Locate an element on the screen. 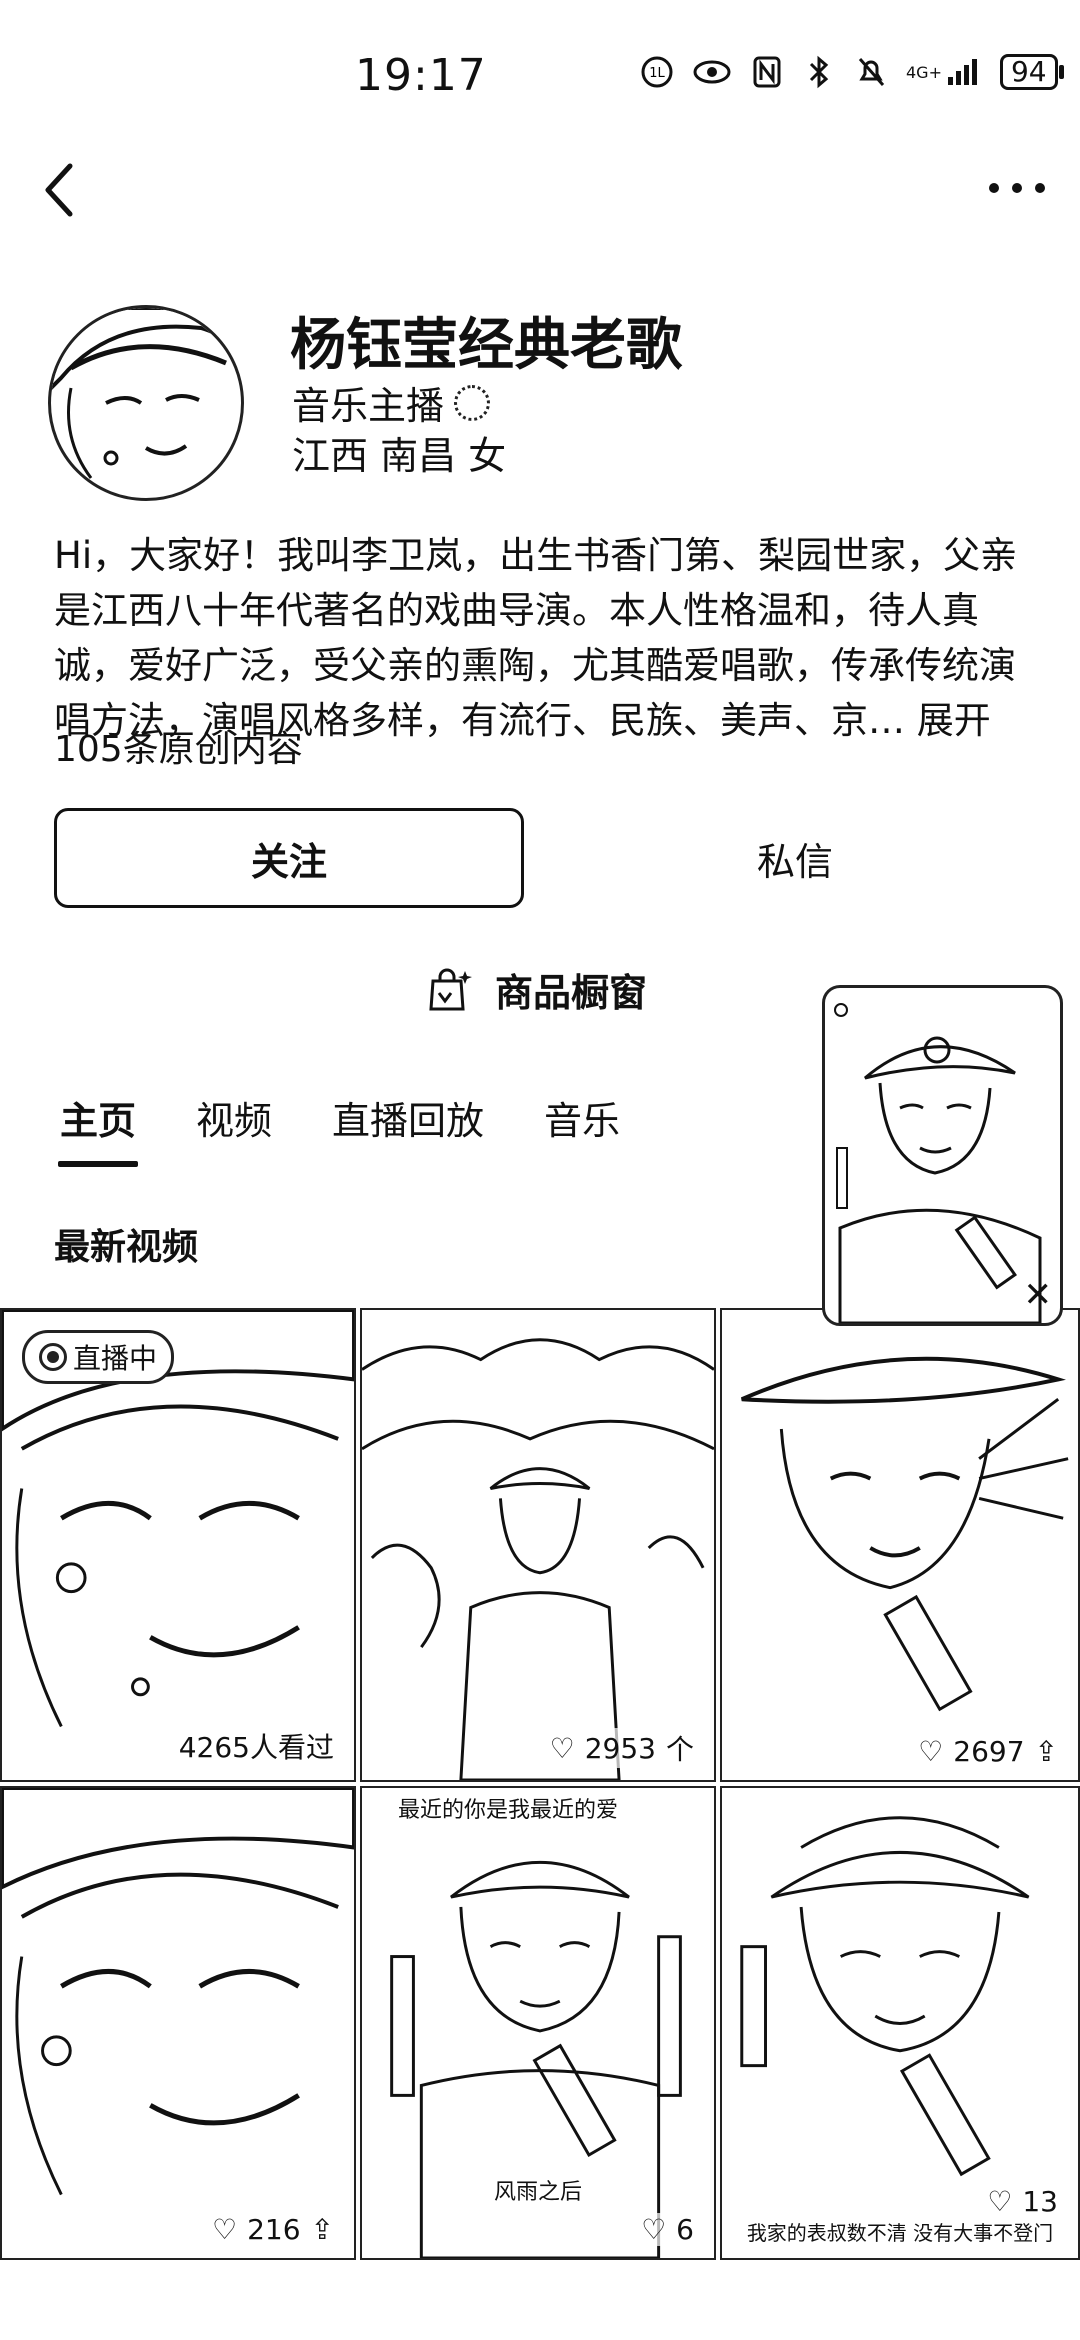 This screenshot has width=1080, height=2340. status-bar: 19:17 1L 4G+ 94 is located at coordinates (540, 75).